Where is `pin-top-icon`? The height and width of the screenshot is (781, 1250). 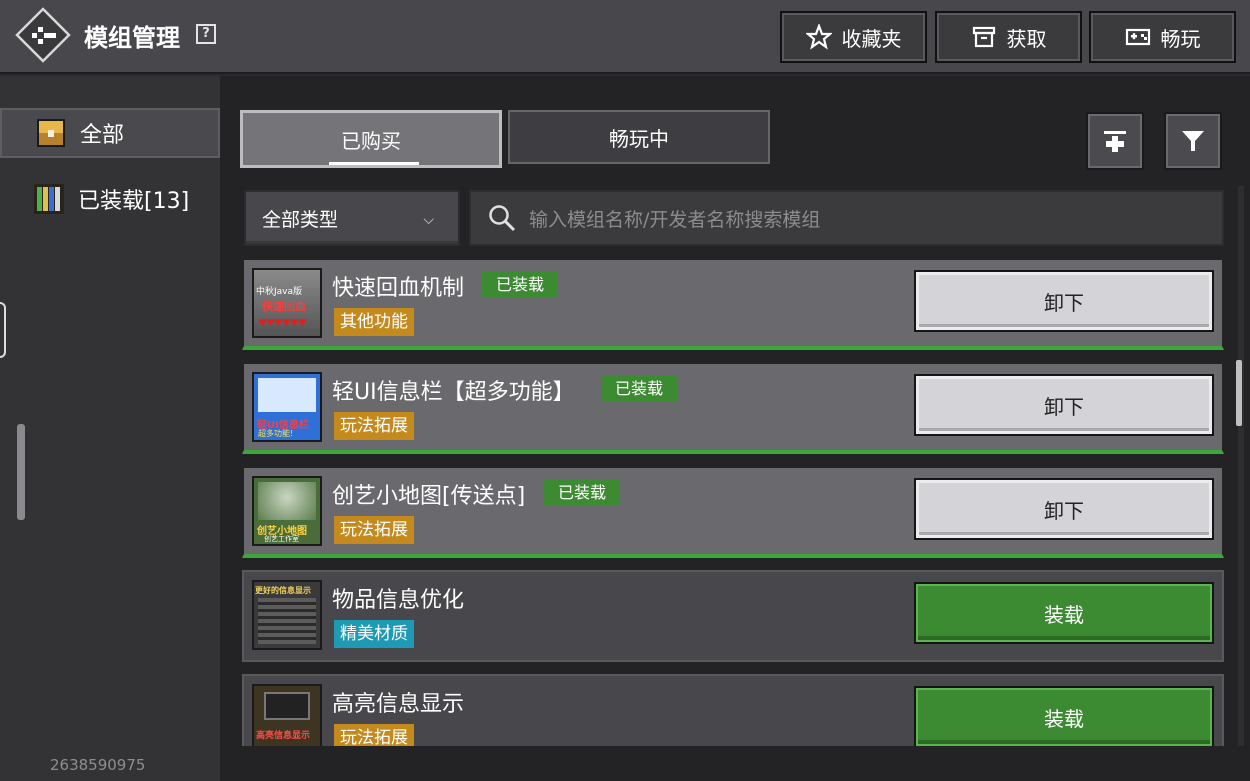
pin-top-icon is located at coordinates (1115, 141).